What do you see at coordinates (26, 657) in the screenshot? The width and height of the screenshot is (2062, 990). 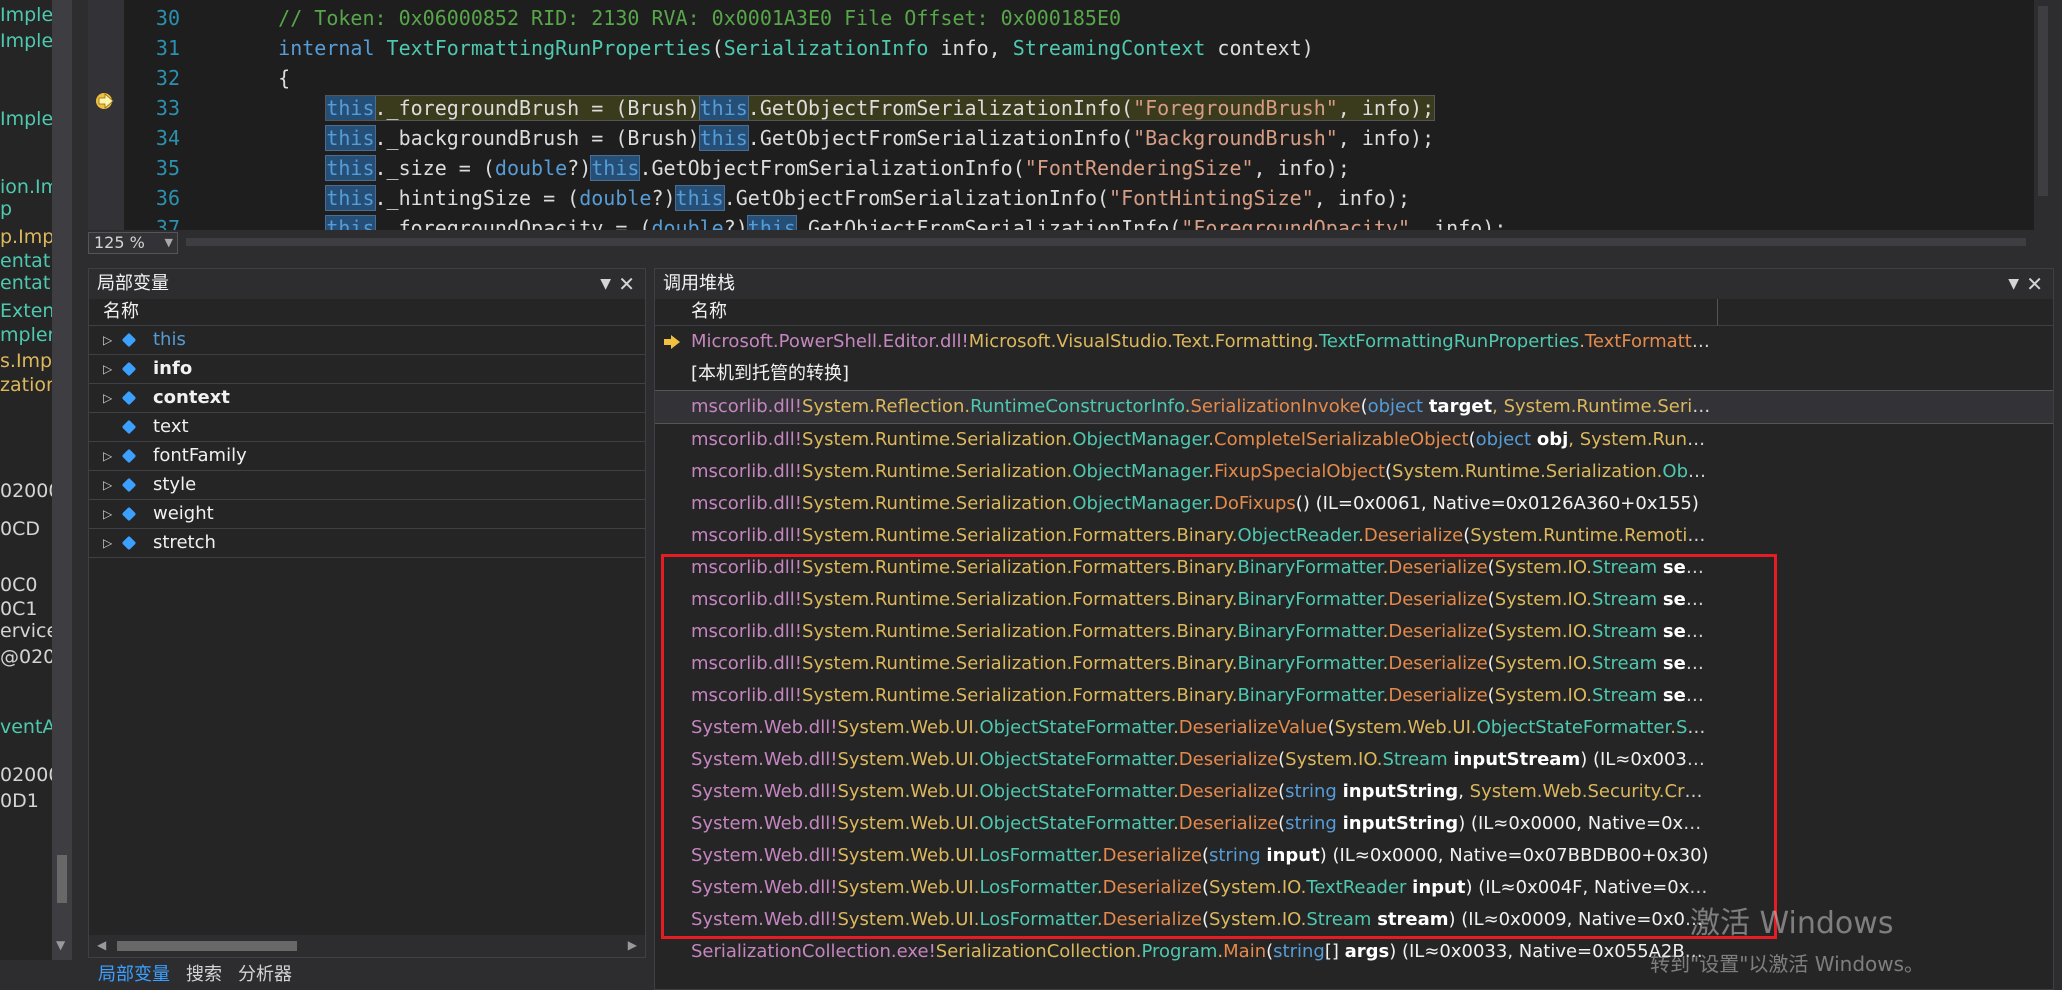 I see `tree-node-fragment: @020` at bounding box center [26, 657].